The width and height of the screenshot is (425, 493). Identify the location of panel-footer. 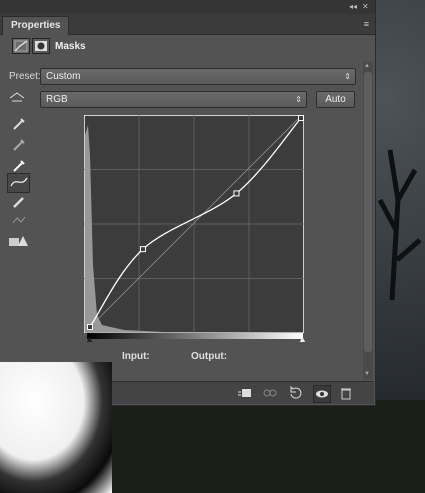
(243, 392).